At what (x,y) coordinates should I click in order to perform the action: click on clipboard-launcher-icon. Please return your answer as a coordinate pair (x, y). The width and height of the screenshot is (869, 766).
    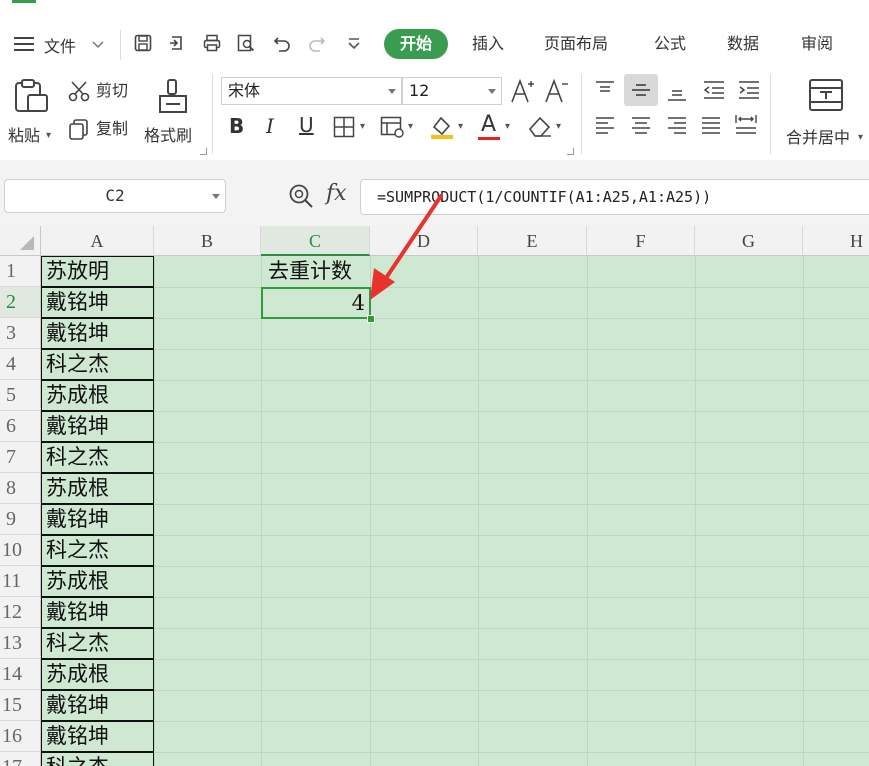
    Looking at the image, I should click on (203, 151).